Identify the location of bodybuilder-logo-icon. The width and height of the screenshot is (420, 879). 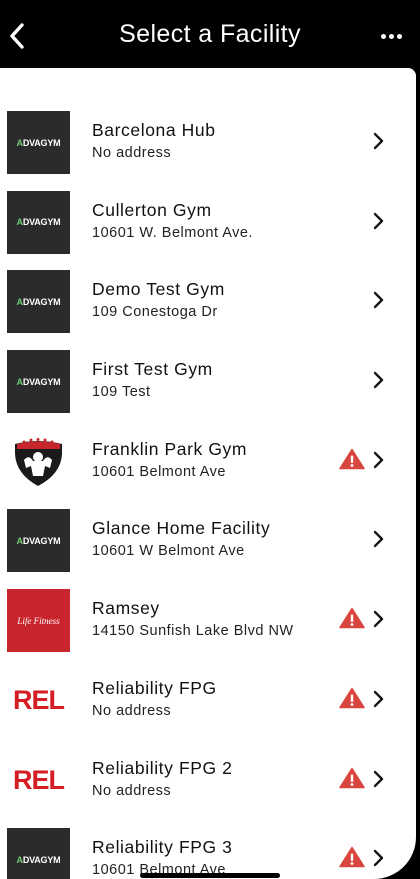
(38, 461).